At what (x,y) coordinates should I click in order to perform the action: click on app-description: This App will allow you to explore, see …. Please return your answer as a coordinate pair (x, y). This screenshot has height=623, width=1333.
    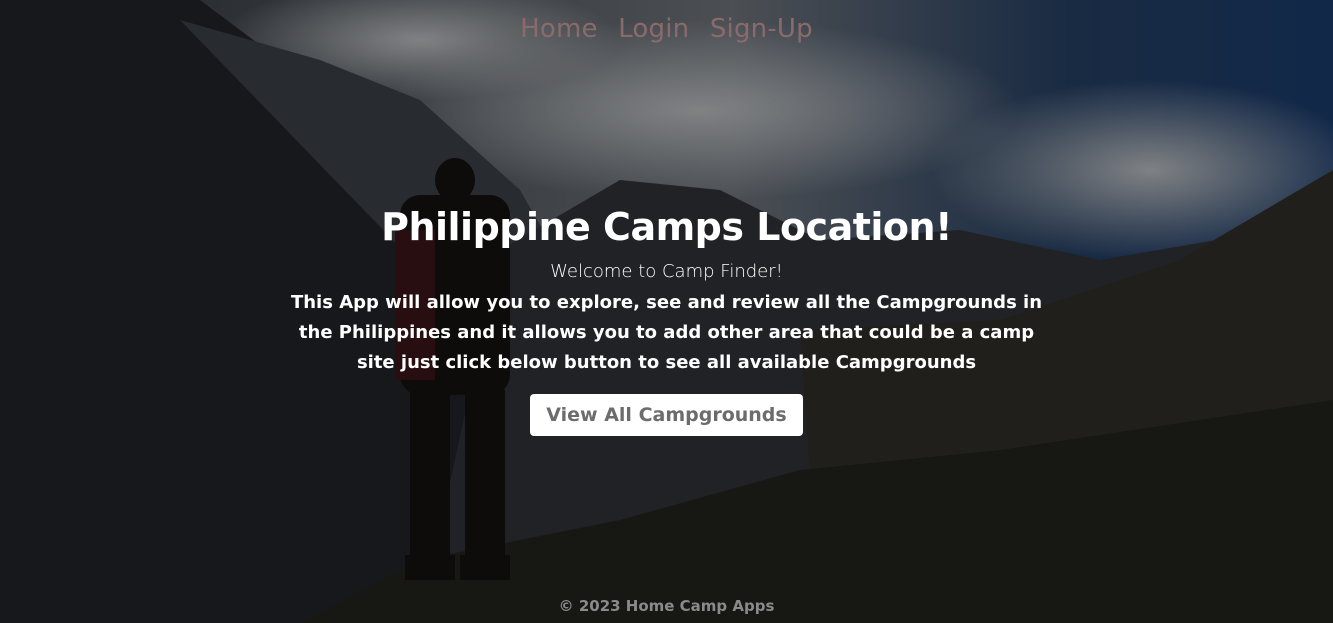
    Looking at the image, I should click on (666, 332).